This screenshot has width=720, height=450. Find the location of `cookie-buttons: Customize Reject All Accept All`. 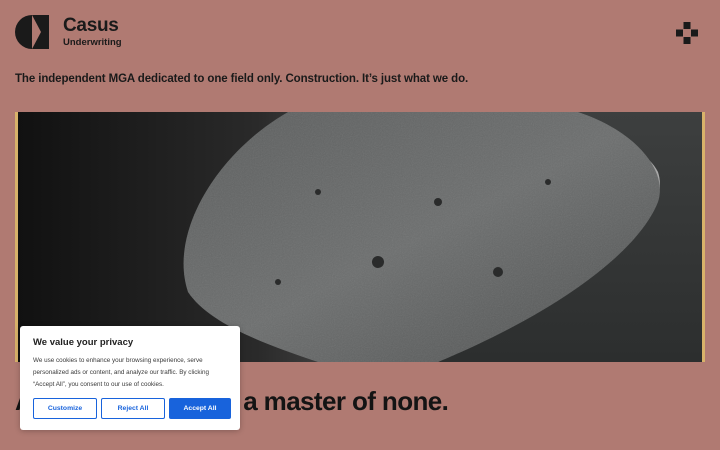

cookie-buttons: Customize Reject All Accept All is located at coordinates (132, 408).